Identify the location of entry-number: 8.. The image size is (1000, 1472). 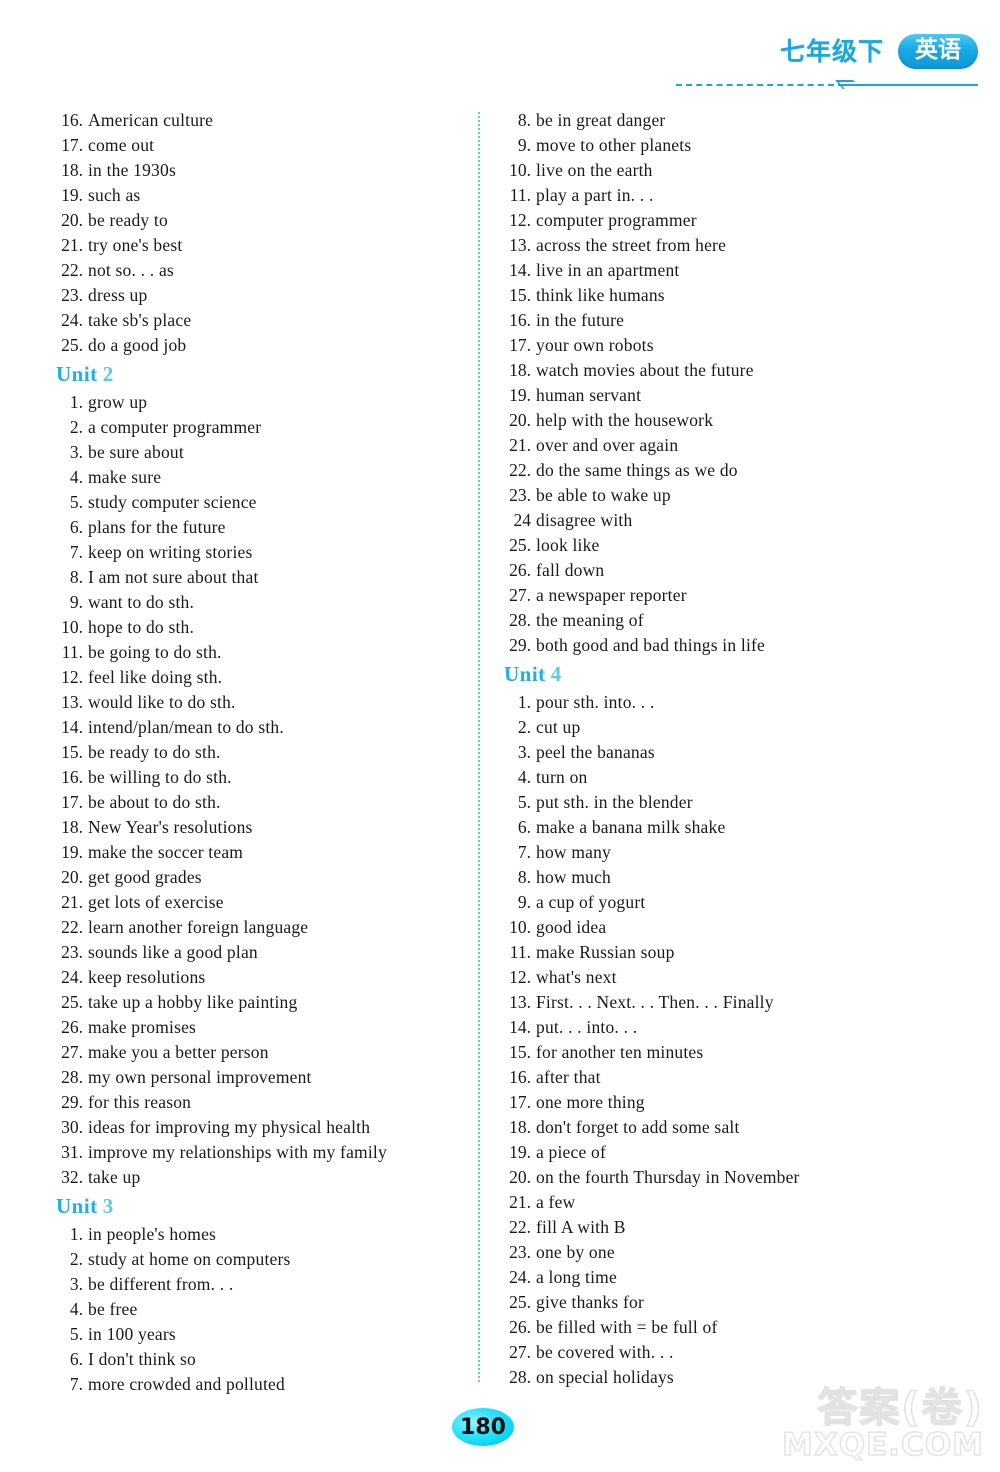
(524, 877).